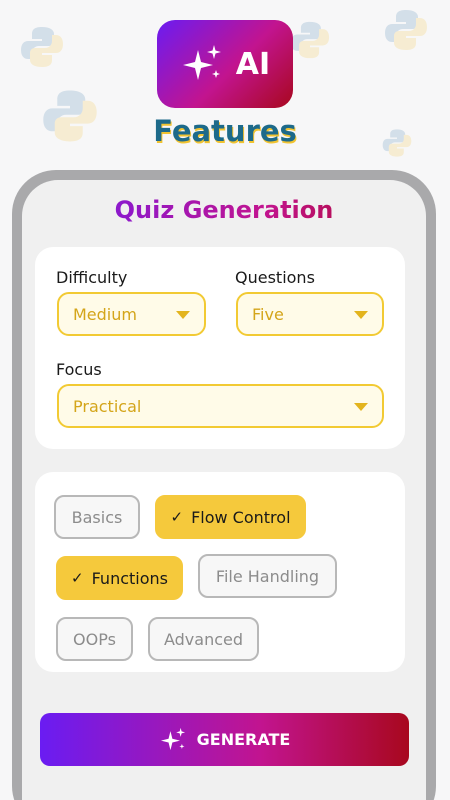  Describe the element at coordinates (105, 314) in the screenshot. I see `difficulty-value: Medium` at that location.